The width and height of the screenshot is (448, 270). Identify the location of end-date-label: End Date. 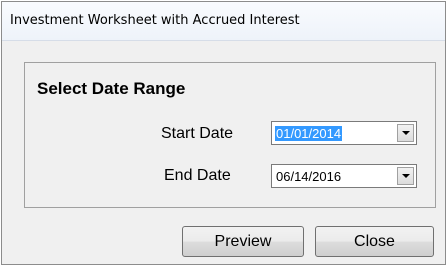
(197, 175).